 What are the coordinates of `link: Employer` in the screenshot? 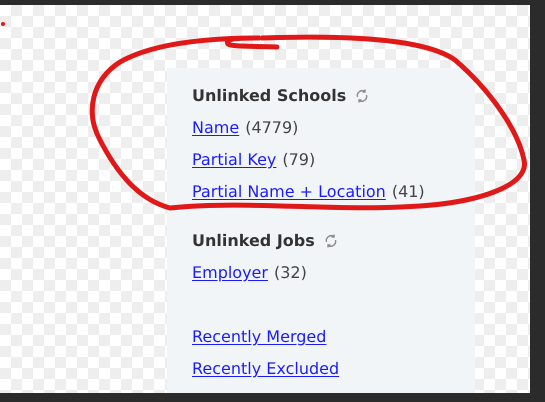 It's located at (230, 273).